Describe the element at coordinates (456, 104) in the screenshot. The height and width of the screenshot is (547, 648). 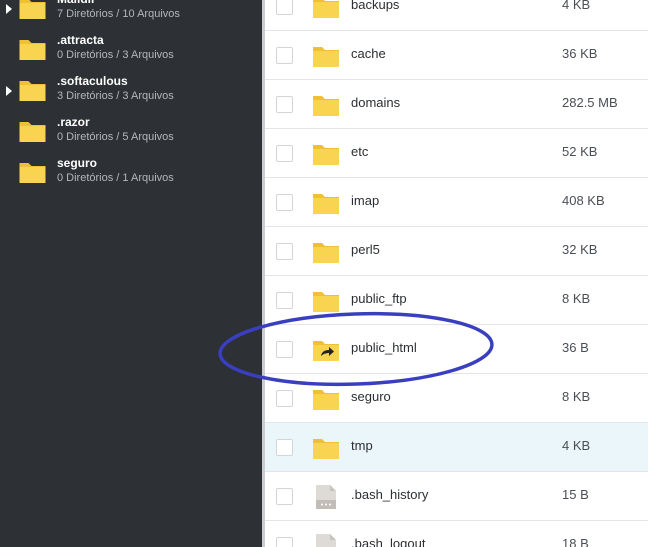
I see `file-row: domains 282.5 MB` at that location.